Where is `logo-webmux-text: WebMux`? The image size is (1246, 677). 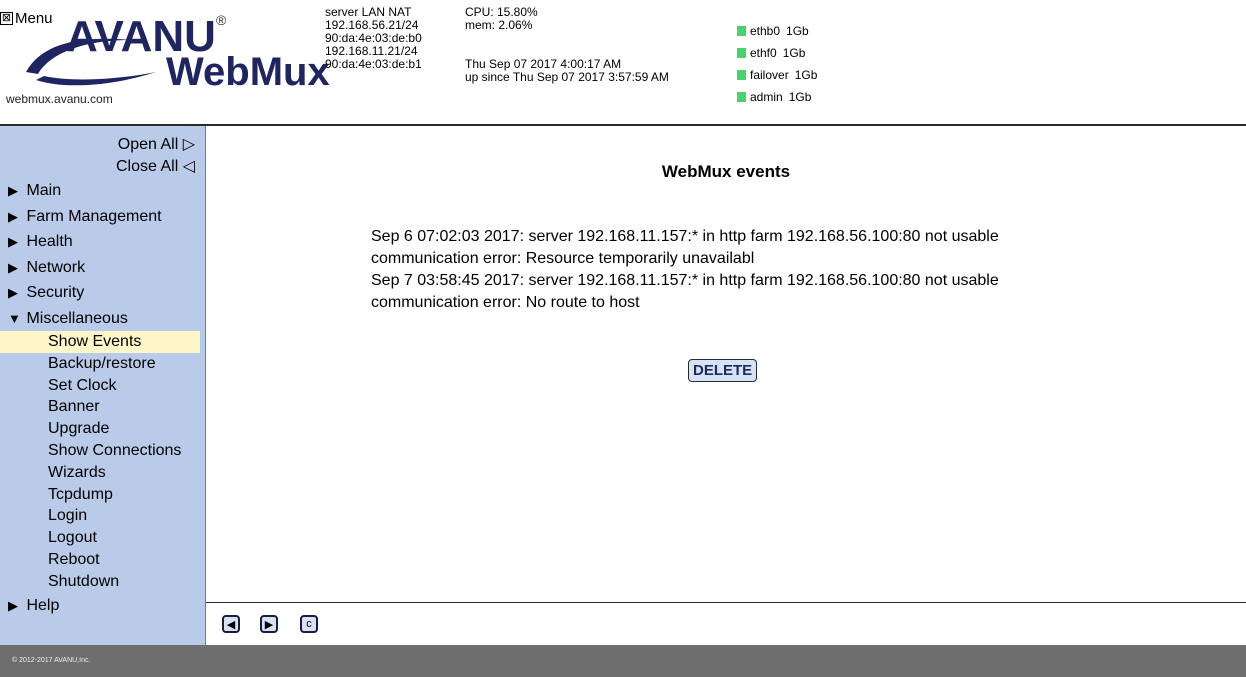
logo-webmux-text: WebMux is located at coordinates (248, 72).